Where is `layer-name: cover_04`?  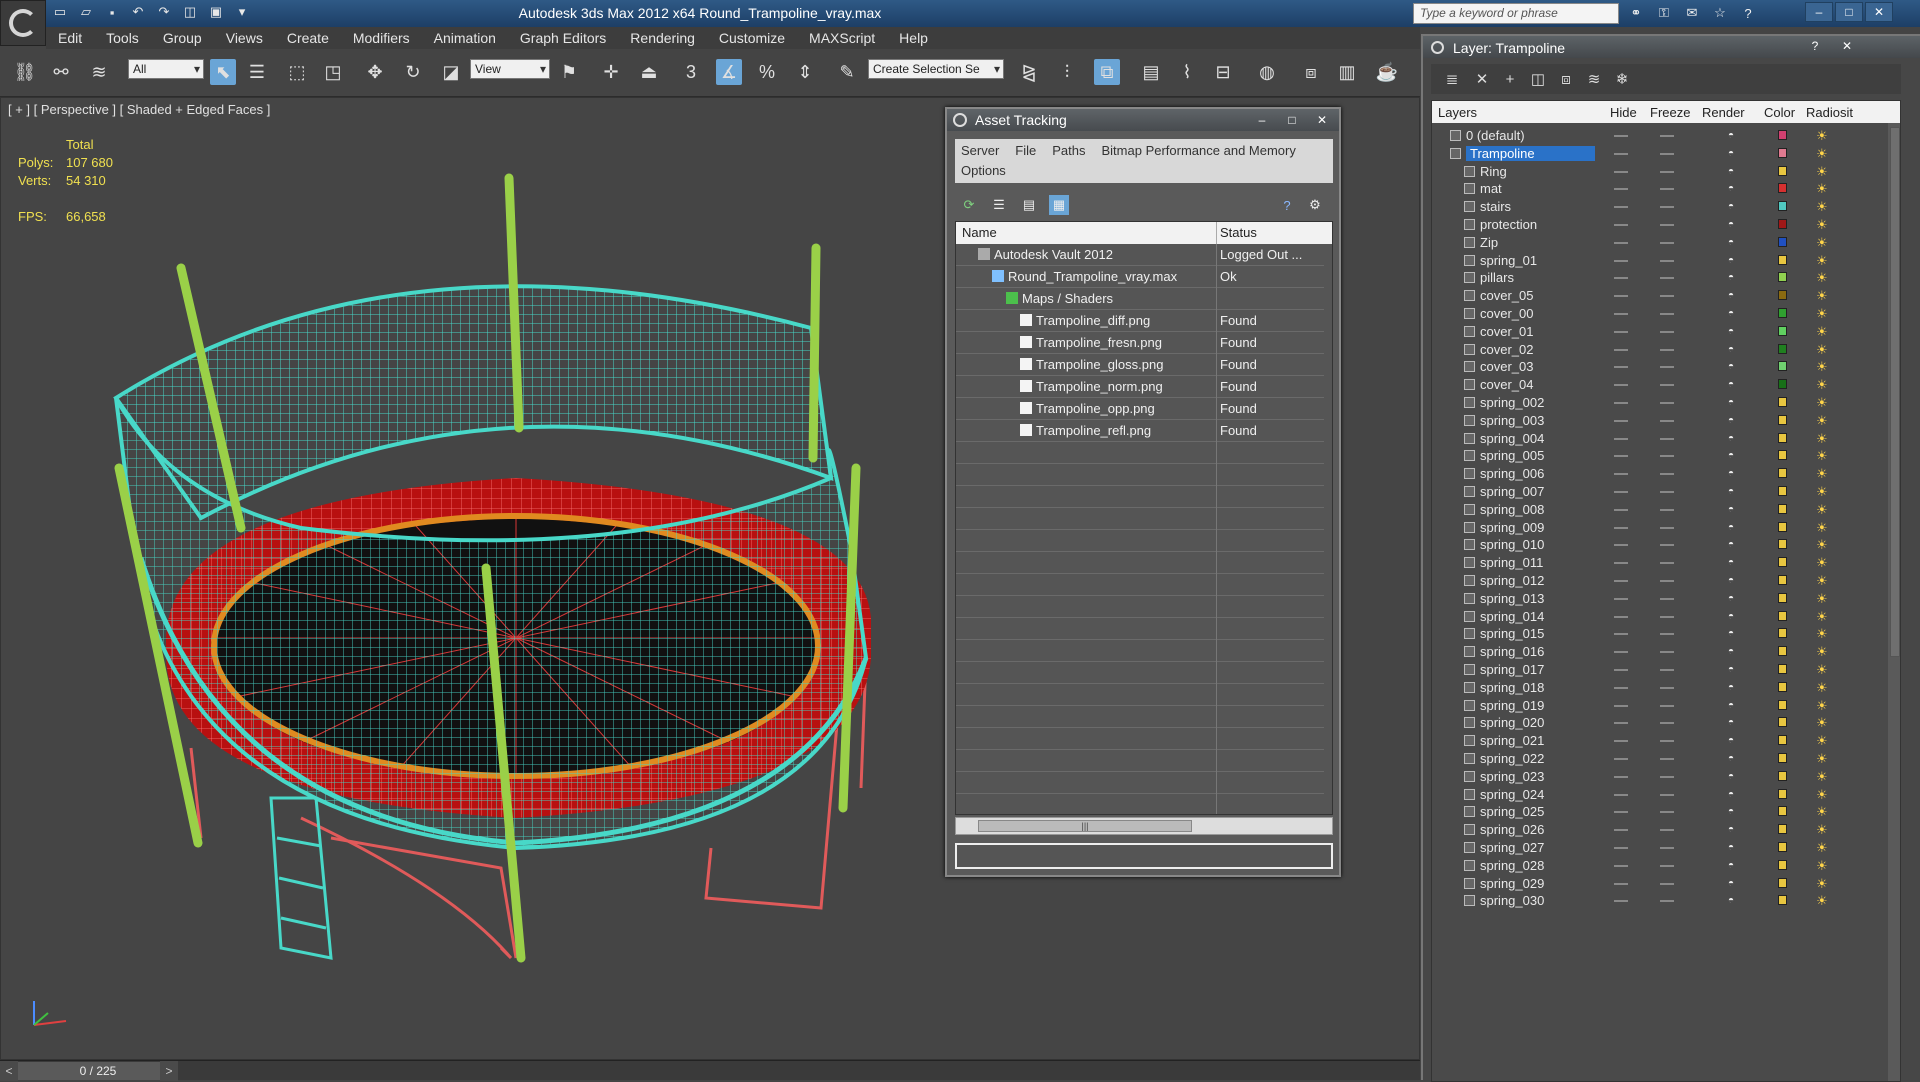
layer-name: cover_04 is located at coordinates (1506, 384).